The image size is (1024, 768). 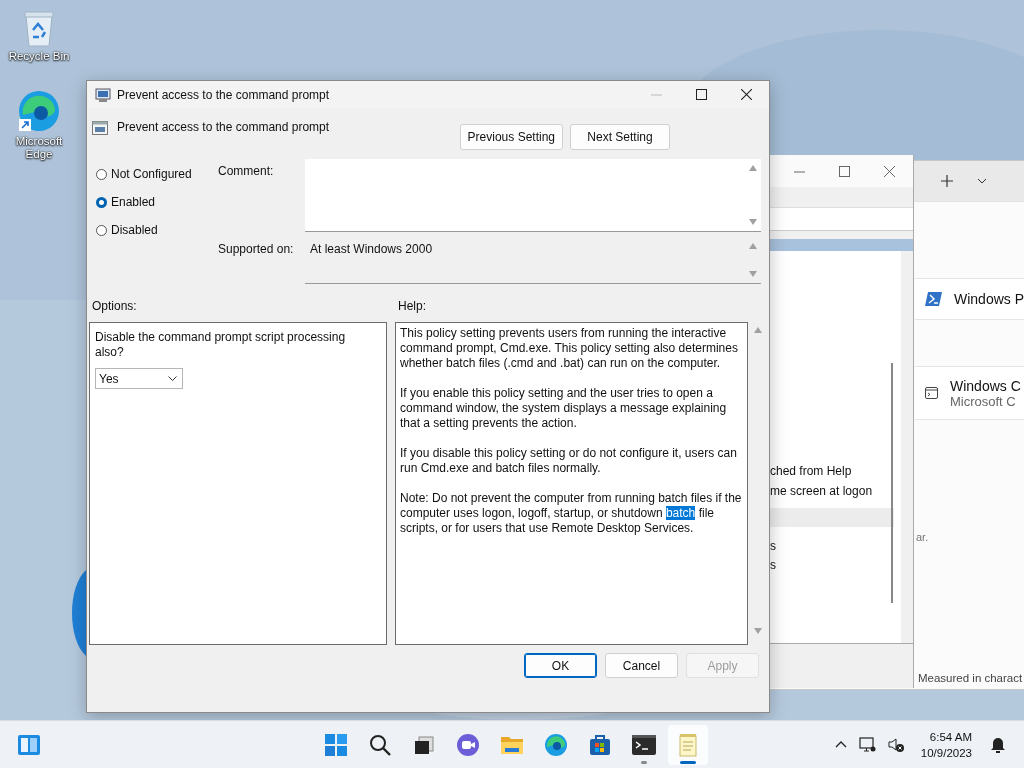 I want to click on maximize-icon, so click(x=701, y=94).